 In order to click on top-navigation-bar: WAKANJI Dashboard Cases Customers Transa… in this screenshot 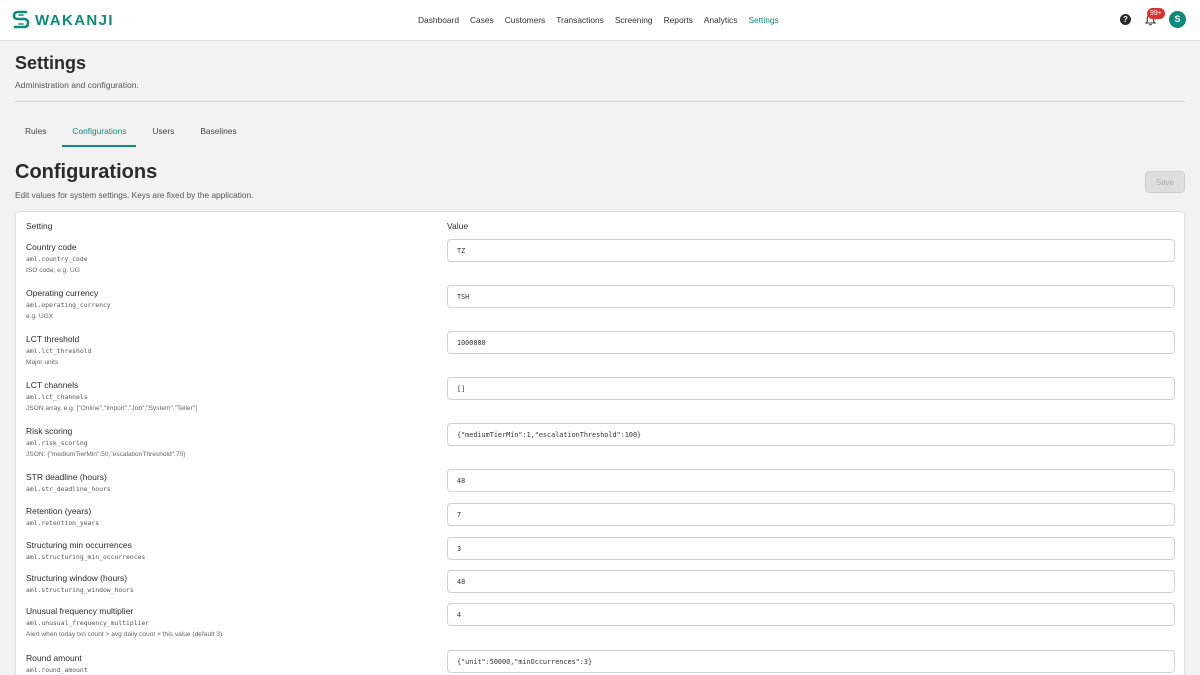, I will do `click(600, 20)`.